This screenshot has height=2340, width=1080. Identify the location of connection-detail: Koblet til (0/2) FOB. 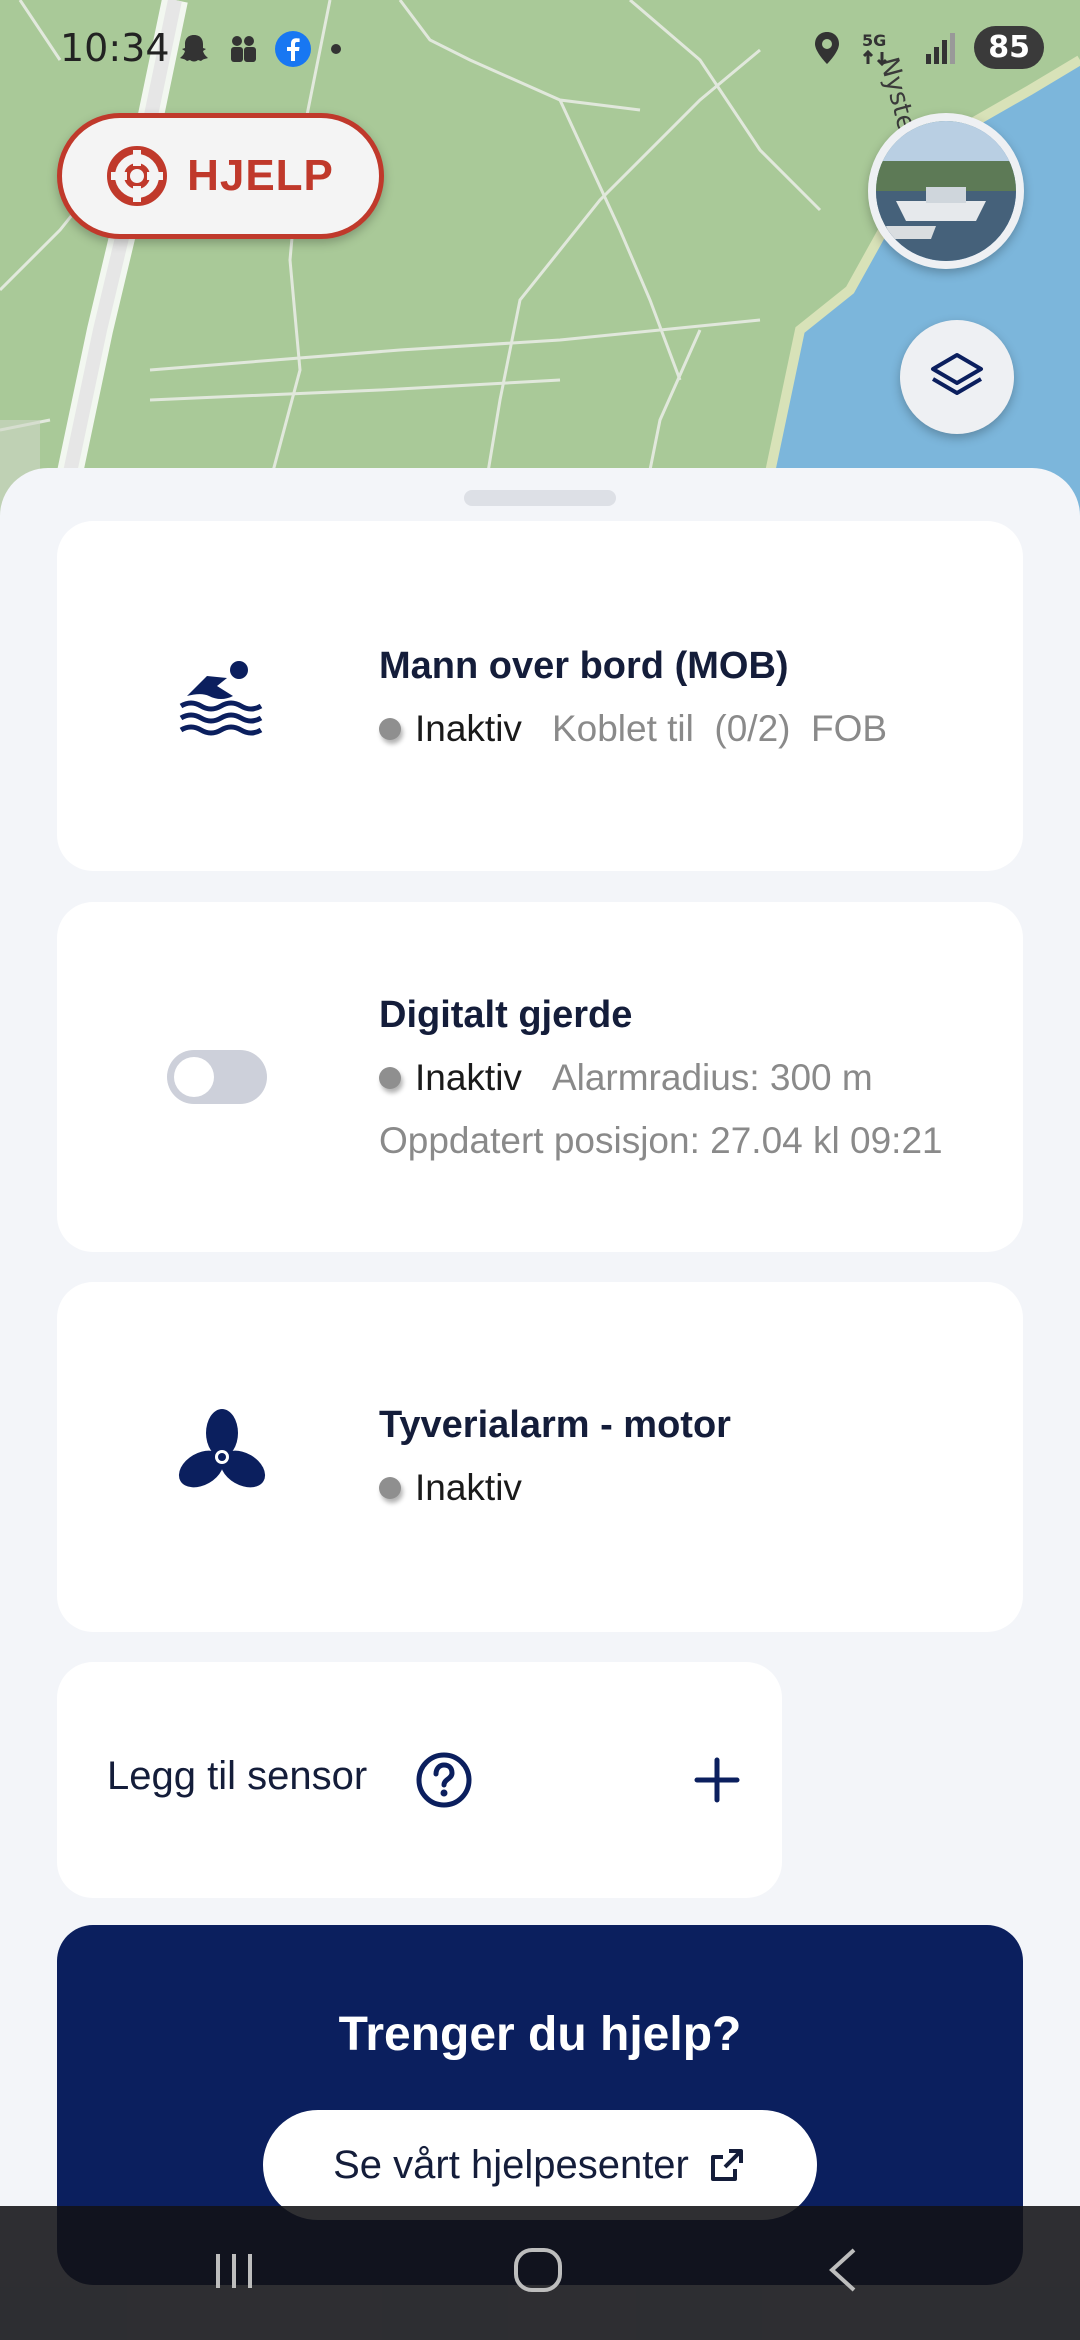
(719, 728).